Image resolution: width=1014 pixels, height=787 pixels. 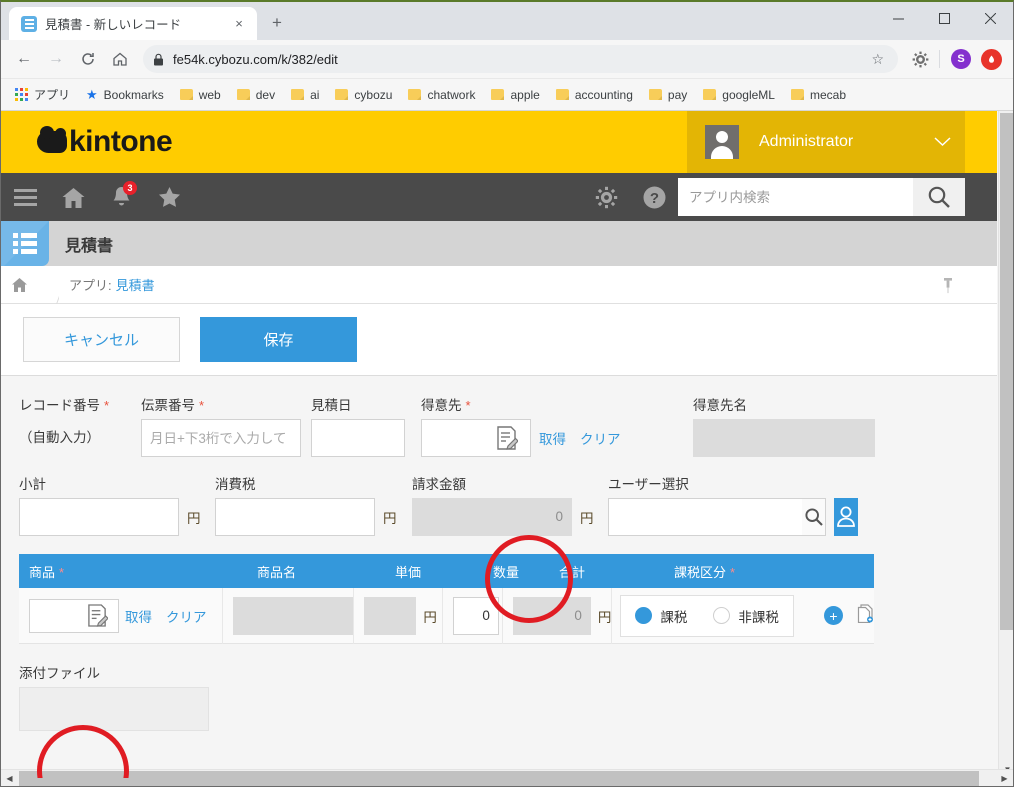 I want to click on radio-label-taxable: 課税, so click(x=673, y=616).